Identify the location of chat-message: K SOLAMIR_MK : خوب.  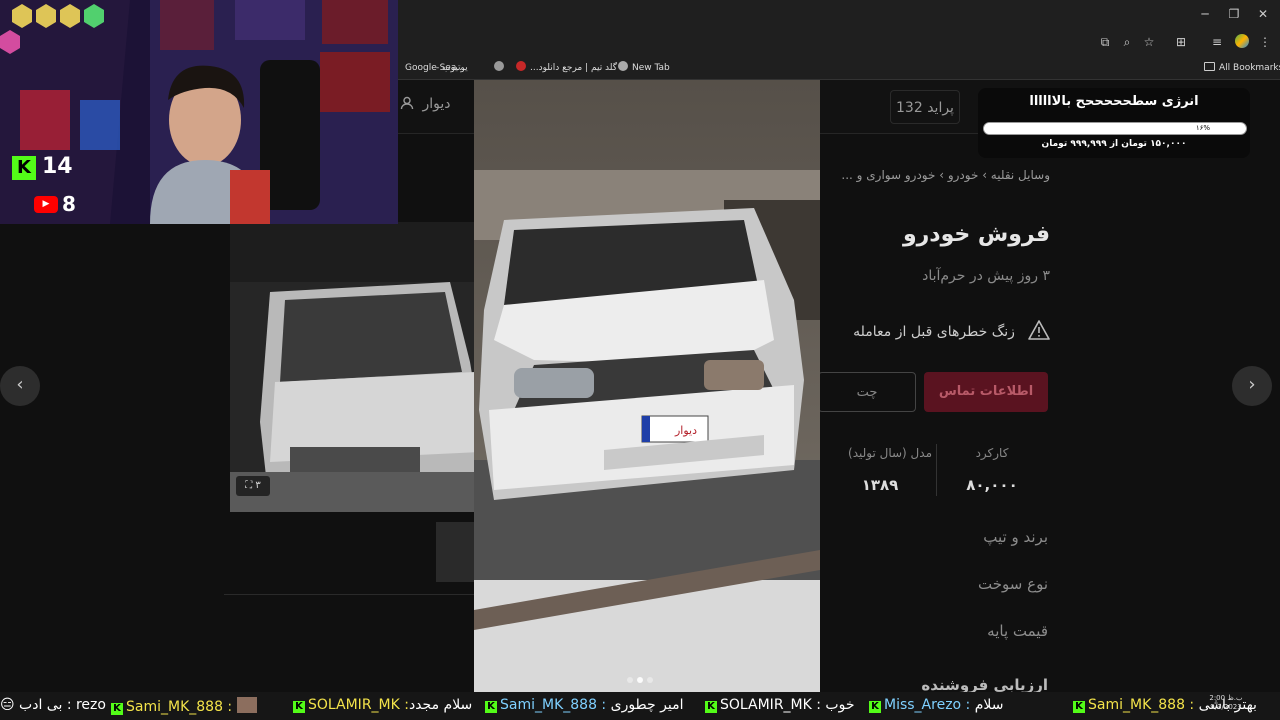
(778, 705).